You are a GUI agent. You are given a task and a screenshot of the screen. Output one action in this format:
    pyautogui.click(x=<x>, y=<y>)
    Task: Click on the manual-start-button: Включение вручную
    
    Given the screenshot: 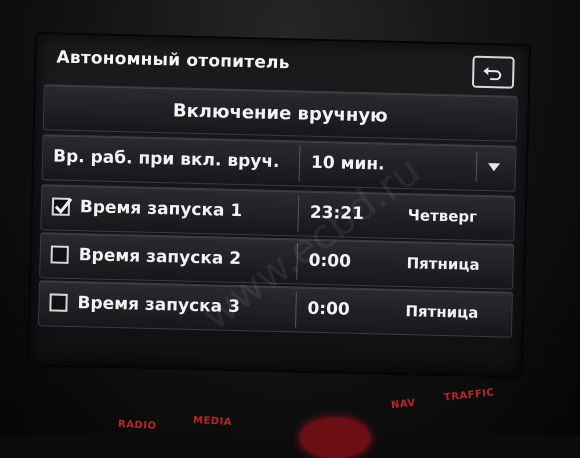 What is the action you would take?
    pyautogui.click(x=280, y=113)
    